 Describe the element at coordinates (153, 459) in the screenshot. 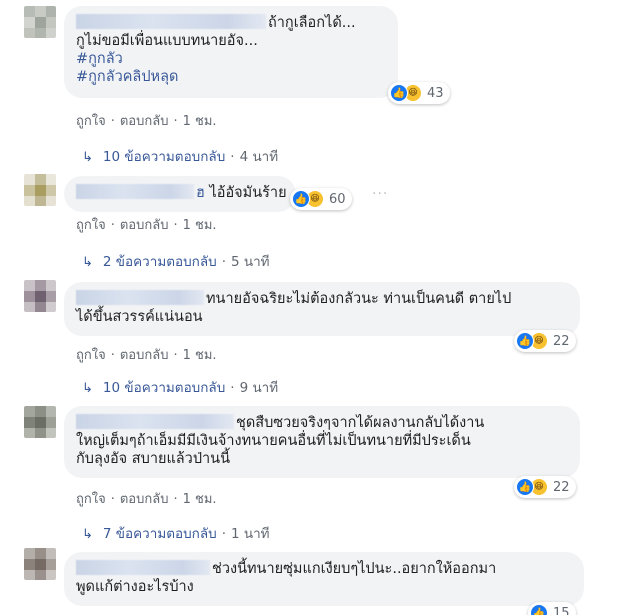

I see `comment-text: กับลุงอัจ สบายแล้วป่านนี้` at that location.